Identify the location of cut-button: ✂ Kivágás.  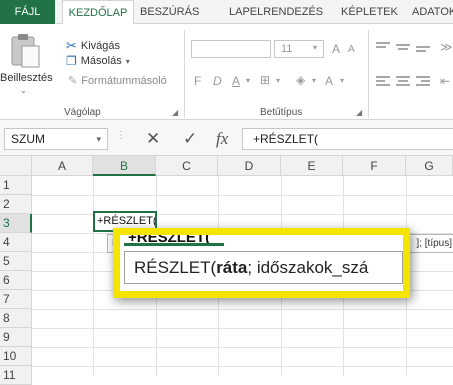
(93, 46).